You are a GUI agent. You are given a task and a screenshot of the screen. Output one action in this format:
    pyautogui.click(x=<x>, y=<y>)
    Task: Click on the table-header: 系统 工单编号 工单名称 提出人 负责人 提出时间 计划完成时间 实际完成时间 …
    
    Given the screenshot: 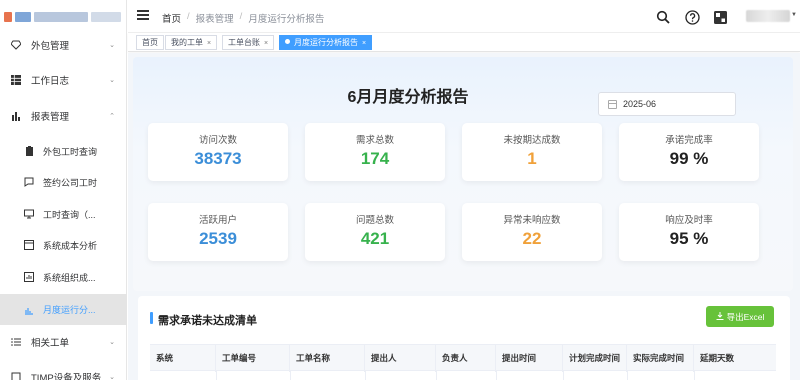 What is the action you would take?
    pyautogui.click(x=463, y=358)
    